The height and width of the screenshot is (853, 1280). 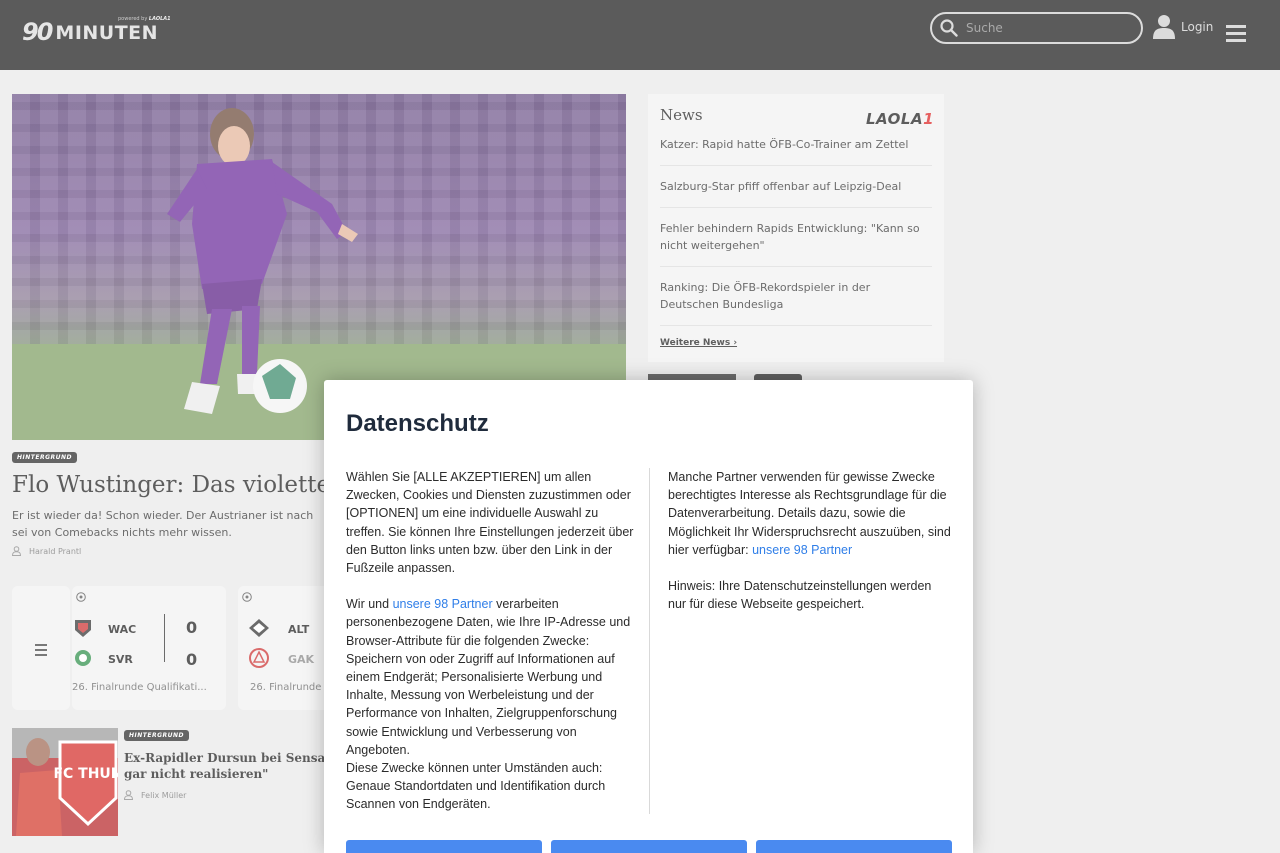 I want to click on column-divider, so click(x=649, y=641).